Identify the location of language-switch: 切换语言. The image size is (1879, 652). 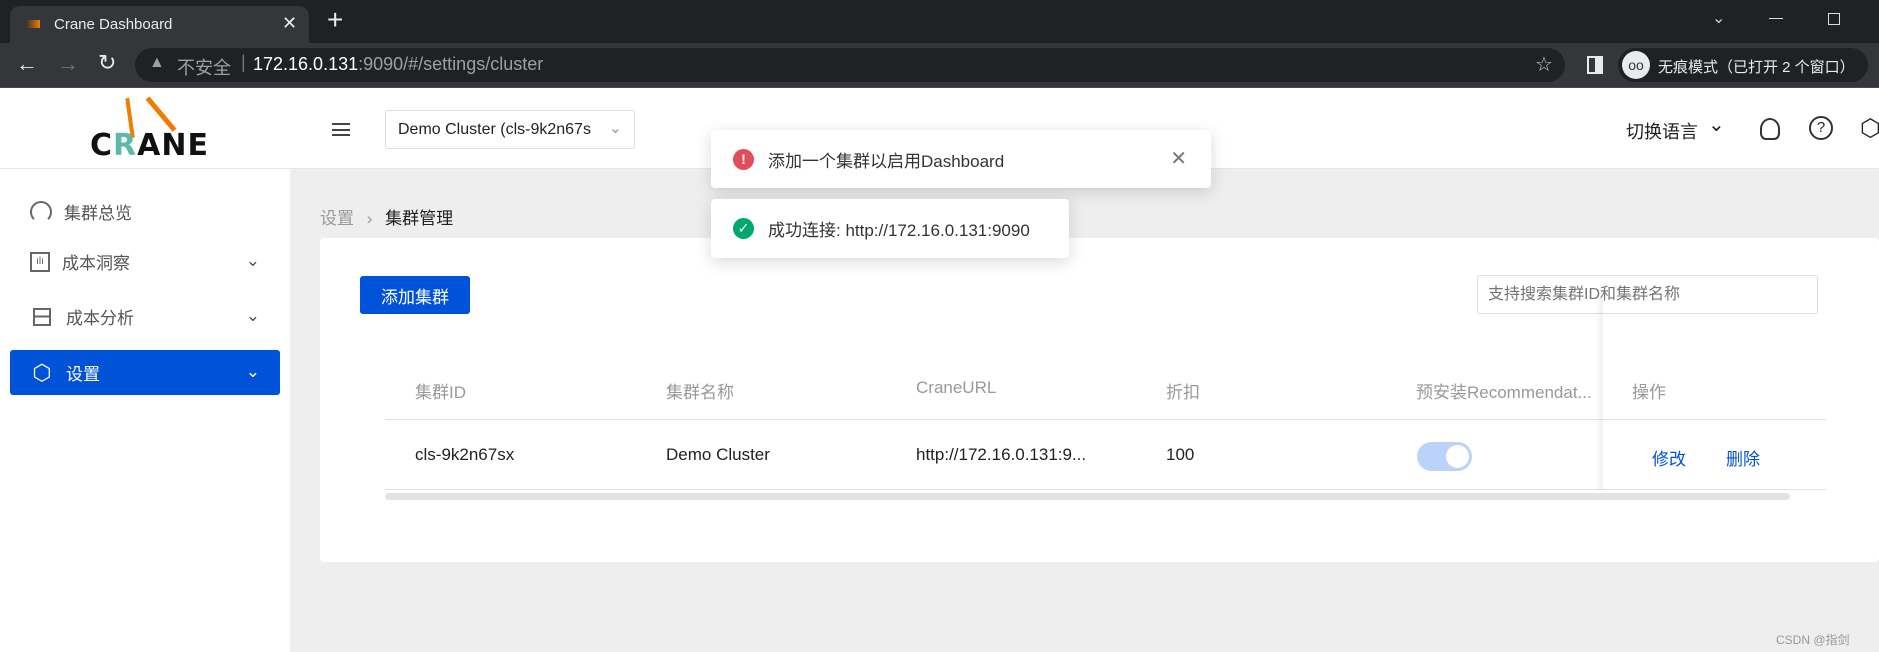
(1662, 131).